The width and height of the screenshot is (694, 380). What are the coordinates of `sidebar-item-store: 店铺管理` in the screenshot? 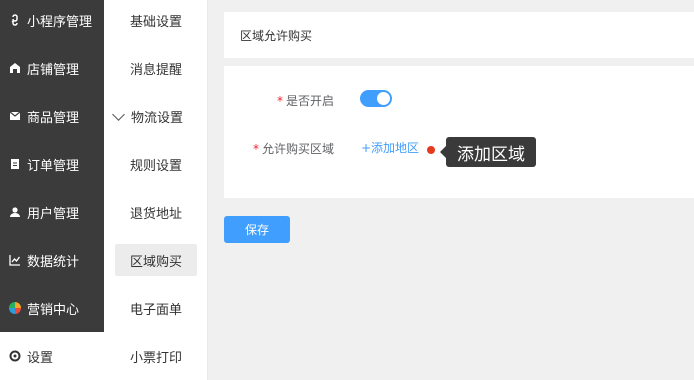 It's located at (52, 68).